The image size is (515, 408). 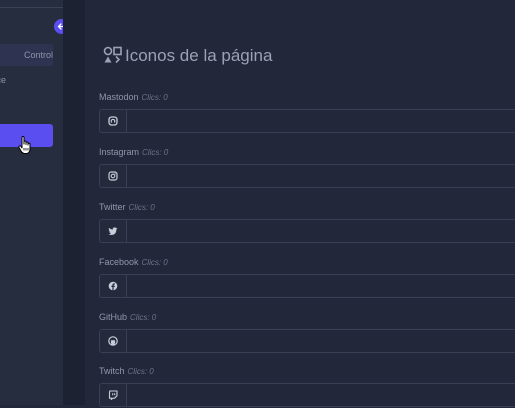 What do you see at coordinates (112, 207) in the screenshot?
I see `field-label: Twitter` at bounding box center [112, 207].